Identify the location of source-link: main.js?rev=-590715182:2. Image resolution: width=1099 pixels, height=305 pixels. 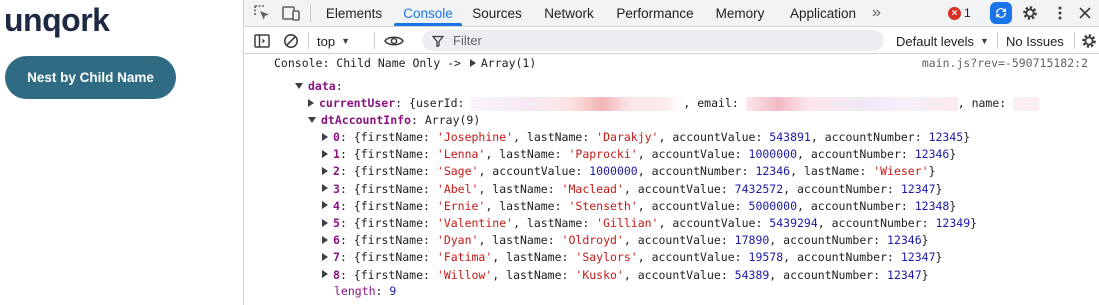
(1005, 63).